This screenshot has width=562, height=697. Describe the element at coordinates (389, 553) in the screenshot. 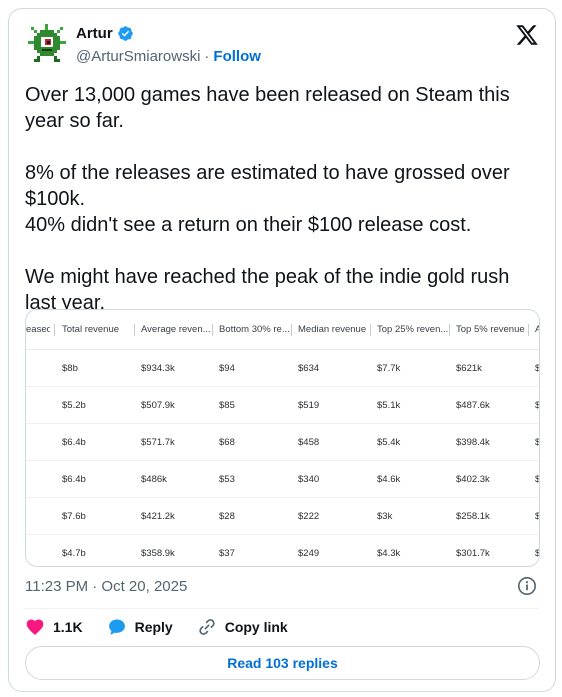

I see `table-cell: $4.3k` at that location.